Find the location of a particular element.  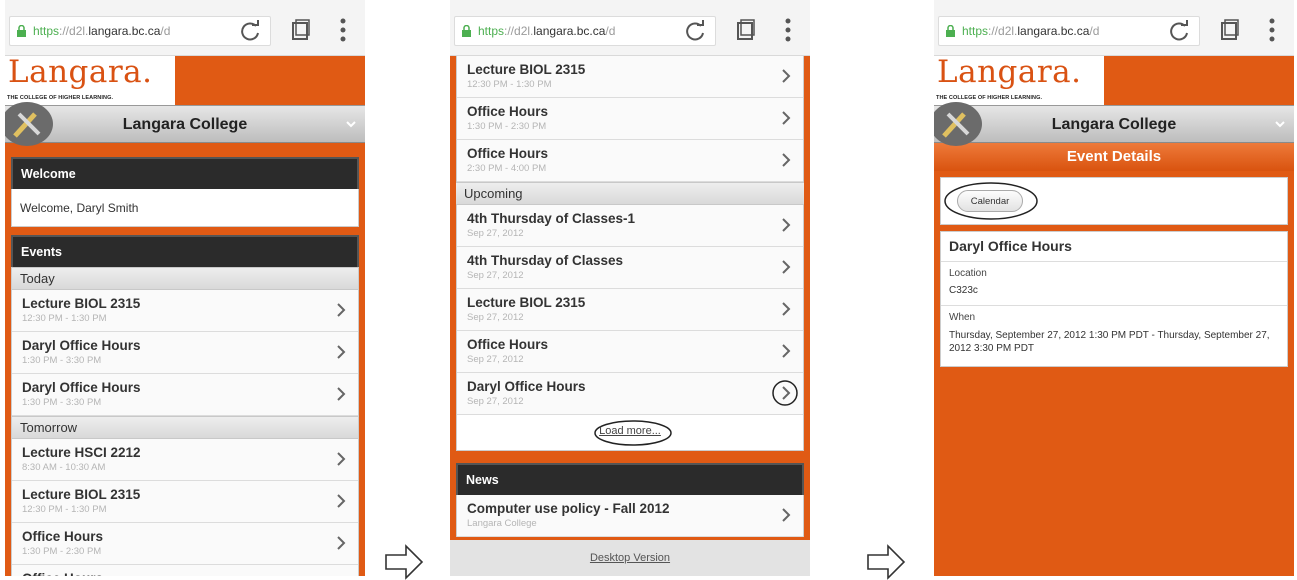

location-value: C323c is located at coordinates (963, 290).